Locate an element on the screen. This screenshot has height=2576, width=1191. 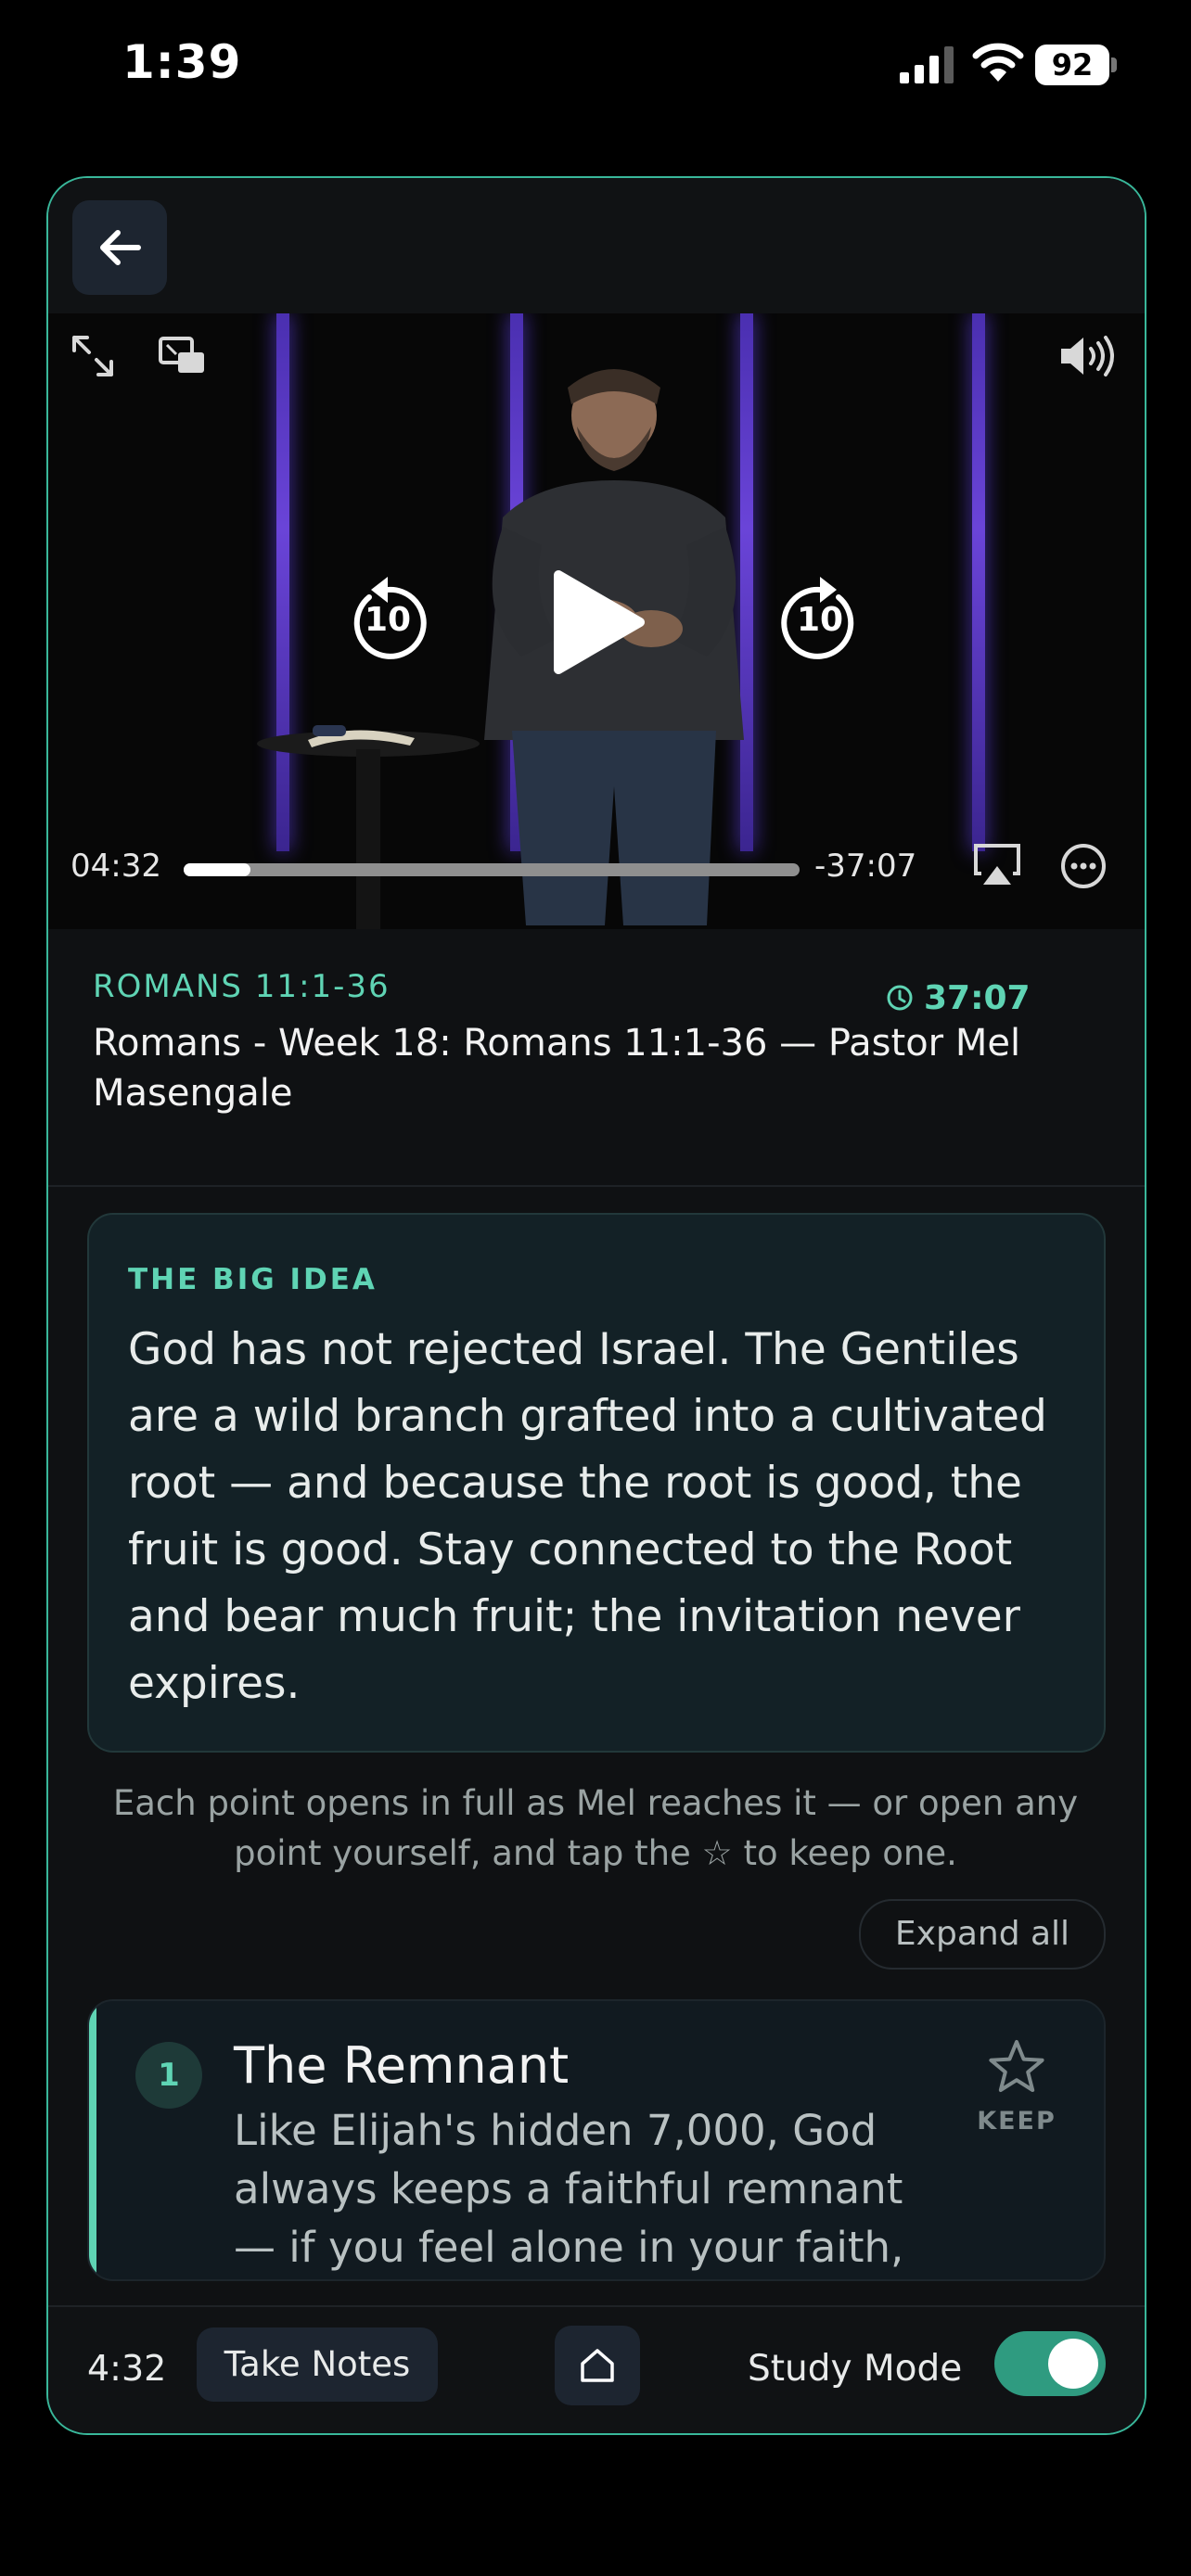
pip-icon is located at coordinates (182, 356).